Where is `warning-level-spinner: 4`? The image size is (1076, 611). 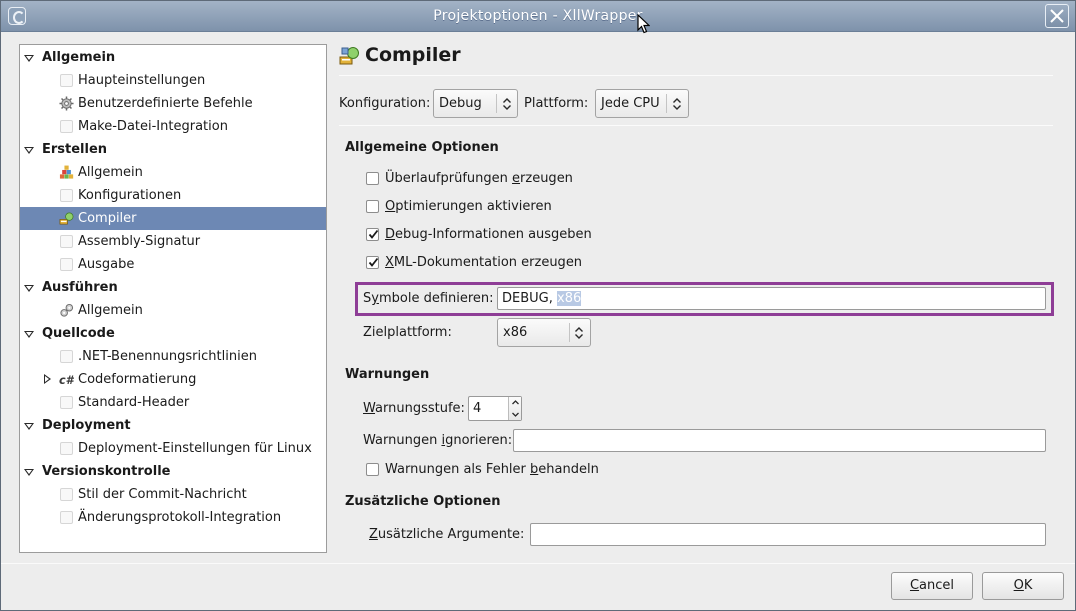
warning-level-spinner: 4 is located at coordinates (495, 408).